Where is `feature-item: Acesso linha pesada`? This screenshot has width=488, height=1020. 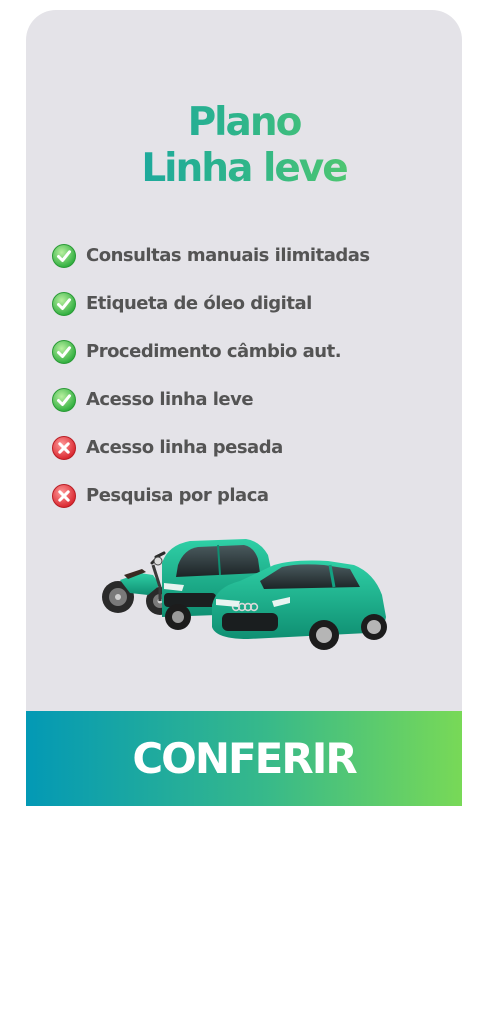
feature-item: Acesso linha pesada is located at coordinates (242, 459).